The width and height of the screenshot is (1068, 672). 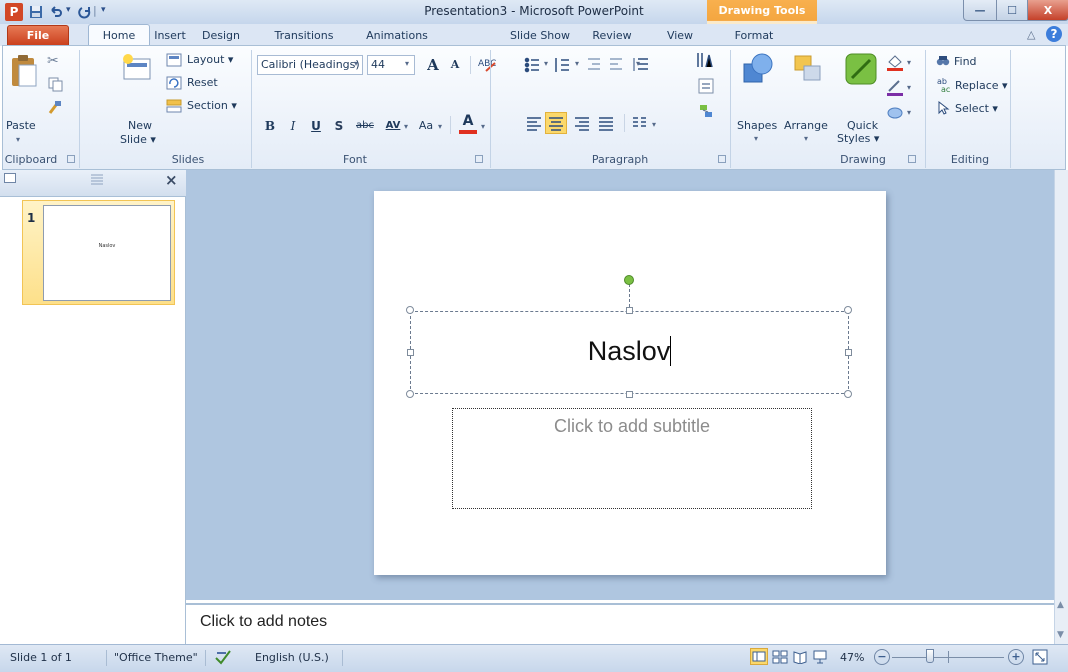 What do you see at coordinates (440, 126) in the screenshot?
I see `change-case-dropdown-icon: ▾` at bounding box center [440, 126].